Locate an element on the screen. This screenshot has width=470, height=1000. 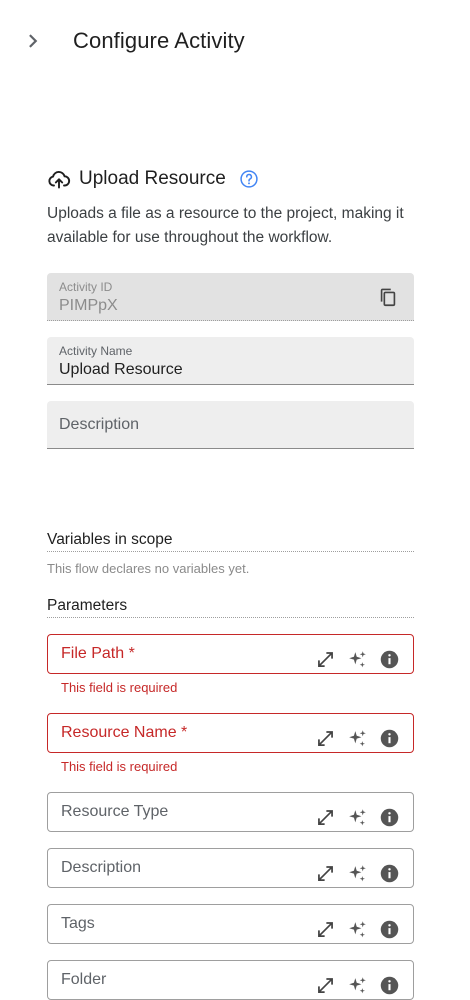
param-label: Resource Name * is located at coordinates (124, 732).